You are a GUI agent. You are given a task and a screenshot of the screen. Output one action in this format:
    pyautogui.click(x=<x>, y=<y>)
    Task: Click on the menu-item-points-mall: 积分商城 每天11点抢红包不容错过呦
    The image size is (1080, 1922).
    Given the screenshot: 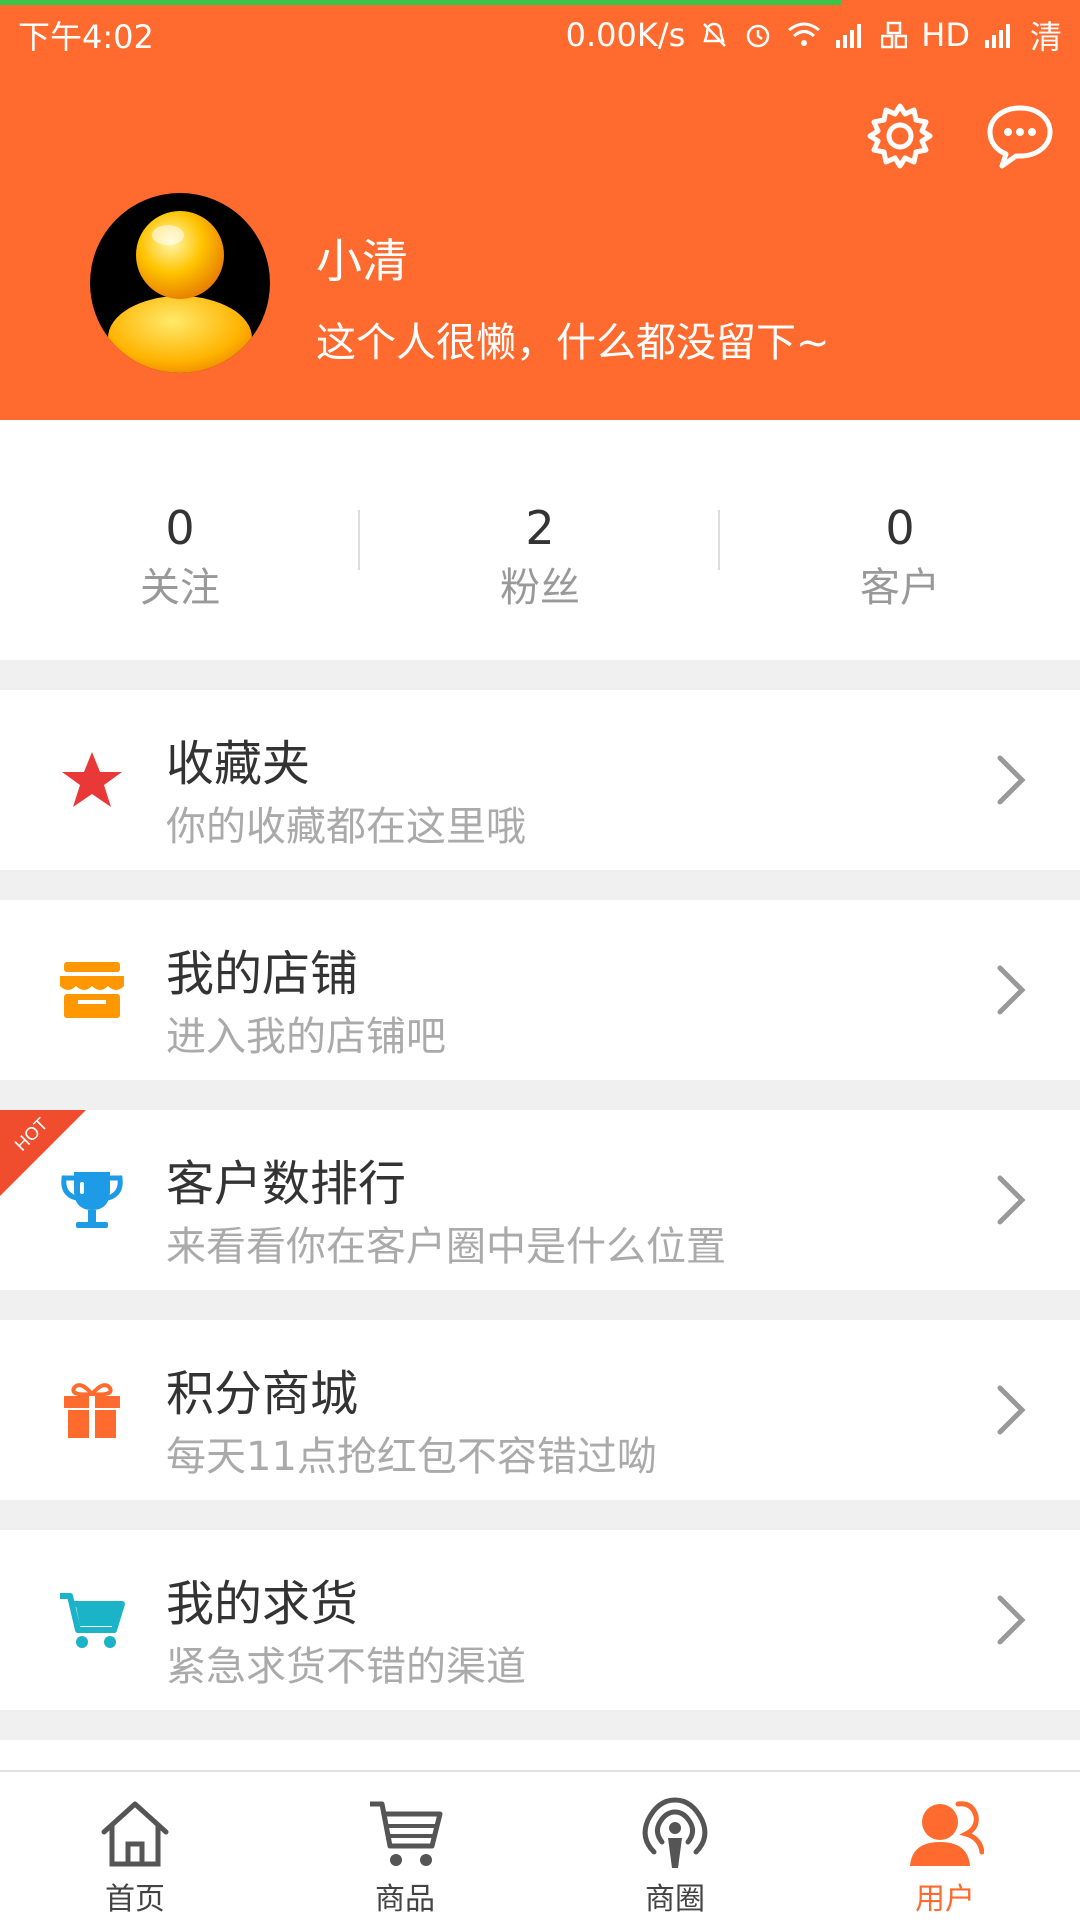 What is the action you would take?
    pyautogui.click(x=540, y=1410)
    